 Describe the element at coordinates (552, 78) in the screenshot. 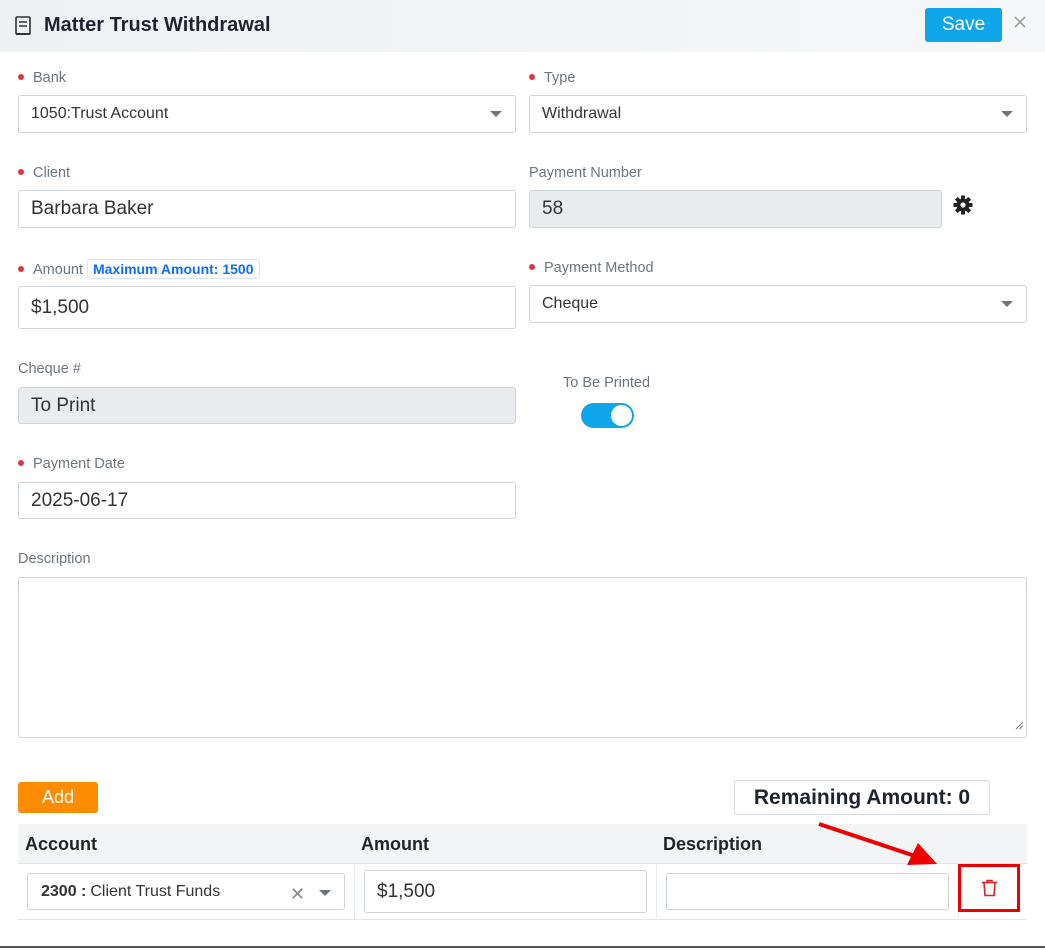

I see `type-label: Type` at that location.